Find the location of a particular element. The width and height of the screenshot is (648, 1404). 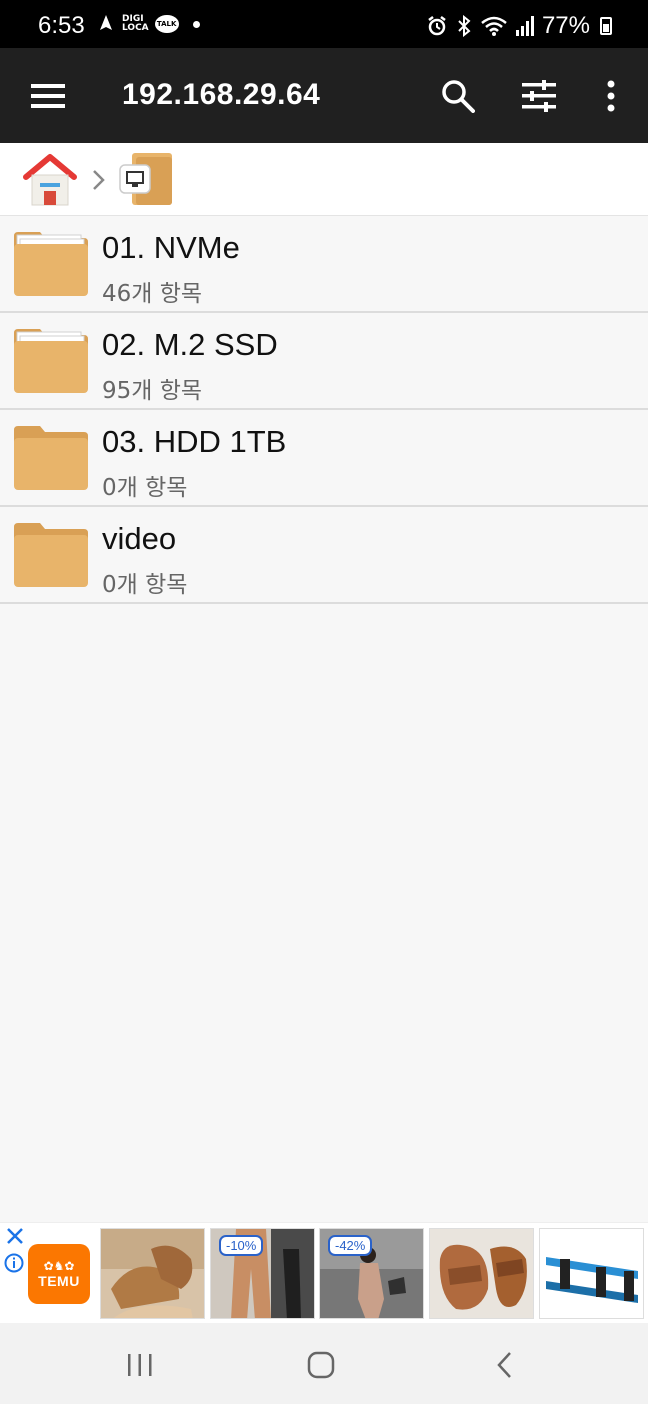

recents-icon is located at coordinates (140, 1365).